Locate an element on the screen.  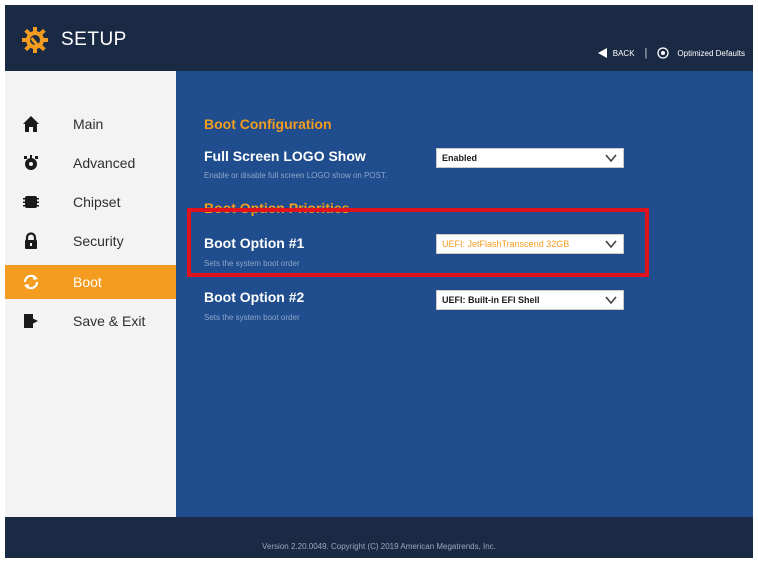
boot-option-2-select: UEFI: Built-in EFI Shell is located at coordinates (530, 300).